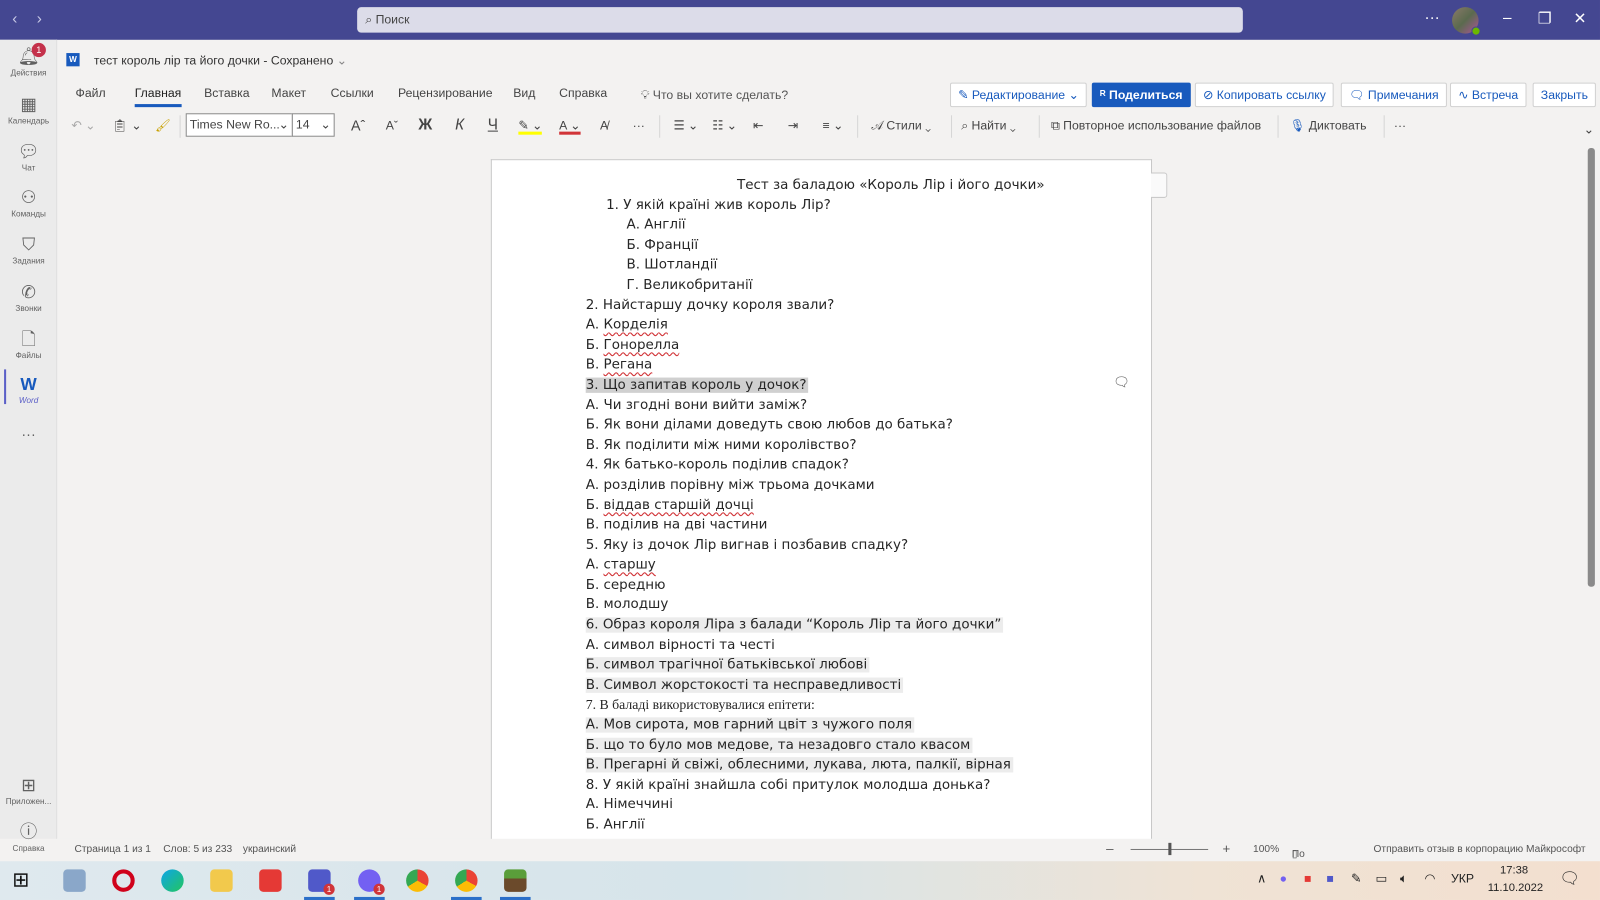 The image size is (1600, 900). What do you see at coordinates (28, 110) in the screenshot?
I see `rail-item-calendar: ▦ Календарь` at bounding box center [28, 110].